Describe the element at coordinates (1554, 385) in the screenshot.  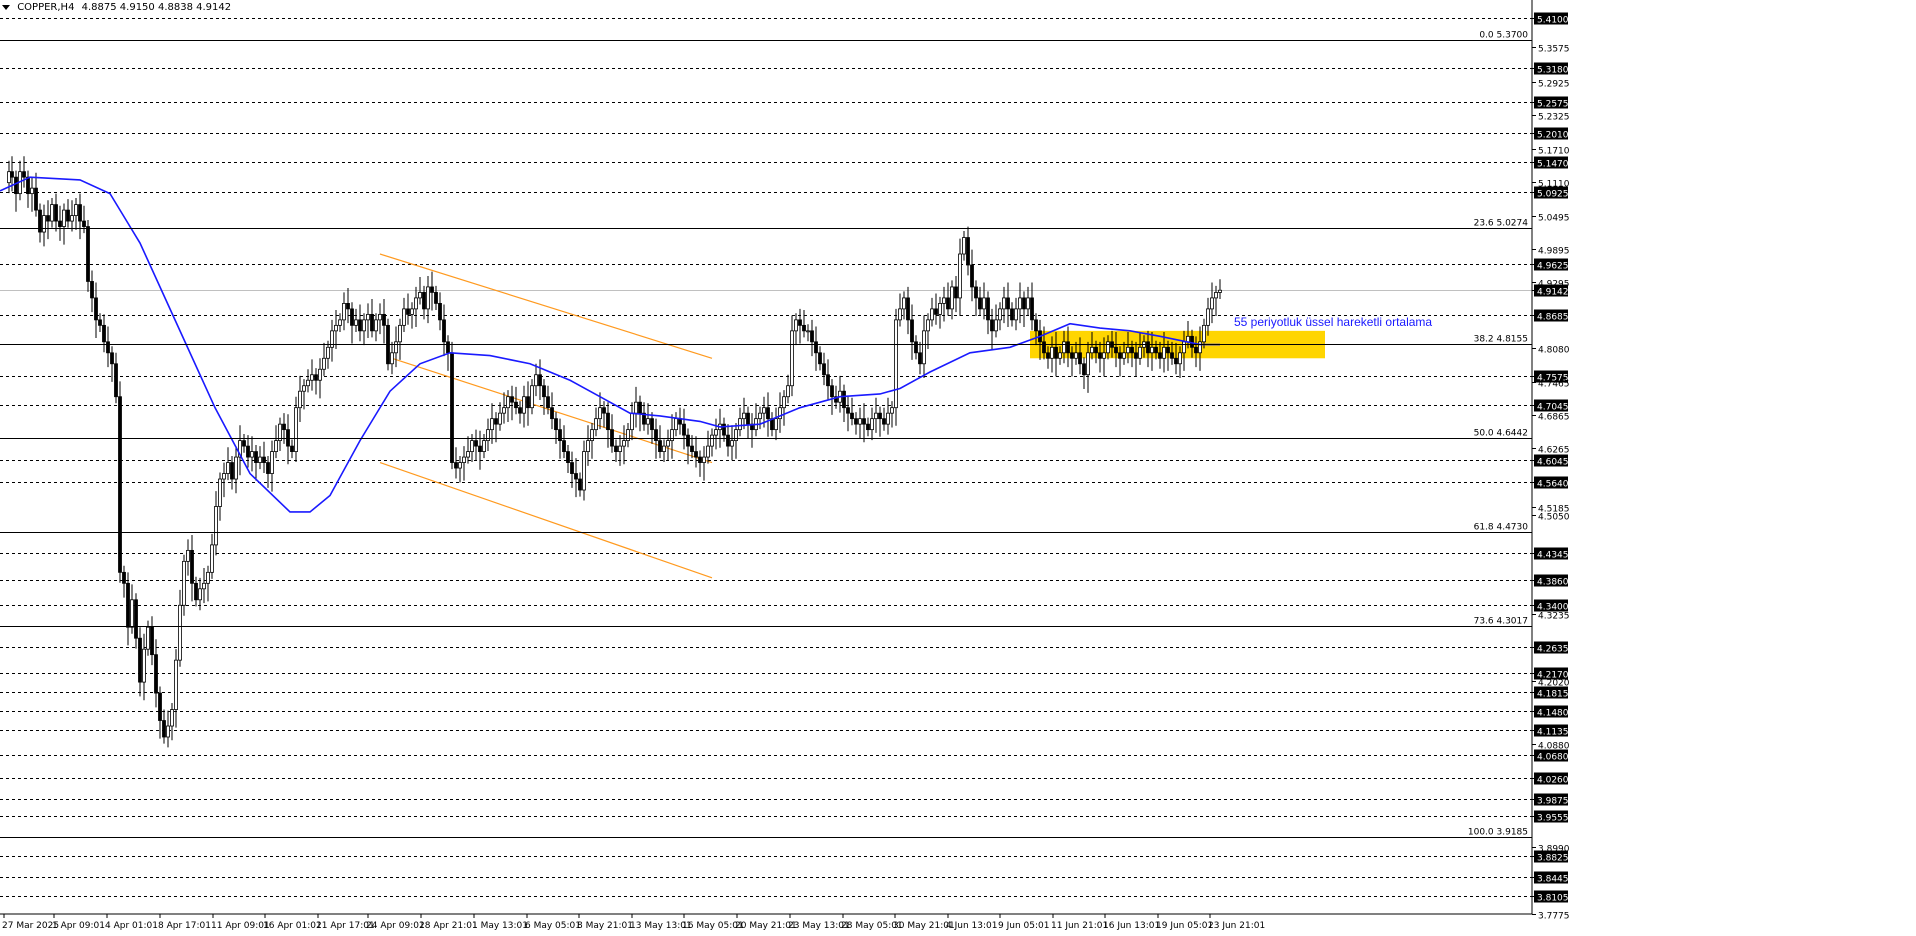
I see `price-label: 4.7465` at that location.